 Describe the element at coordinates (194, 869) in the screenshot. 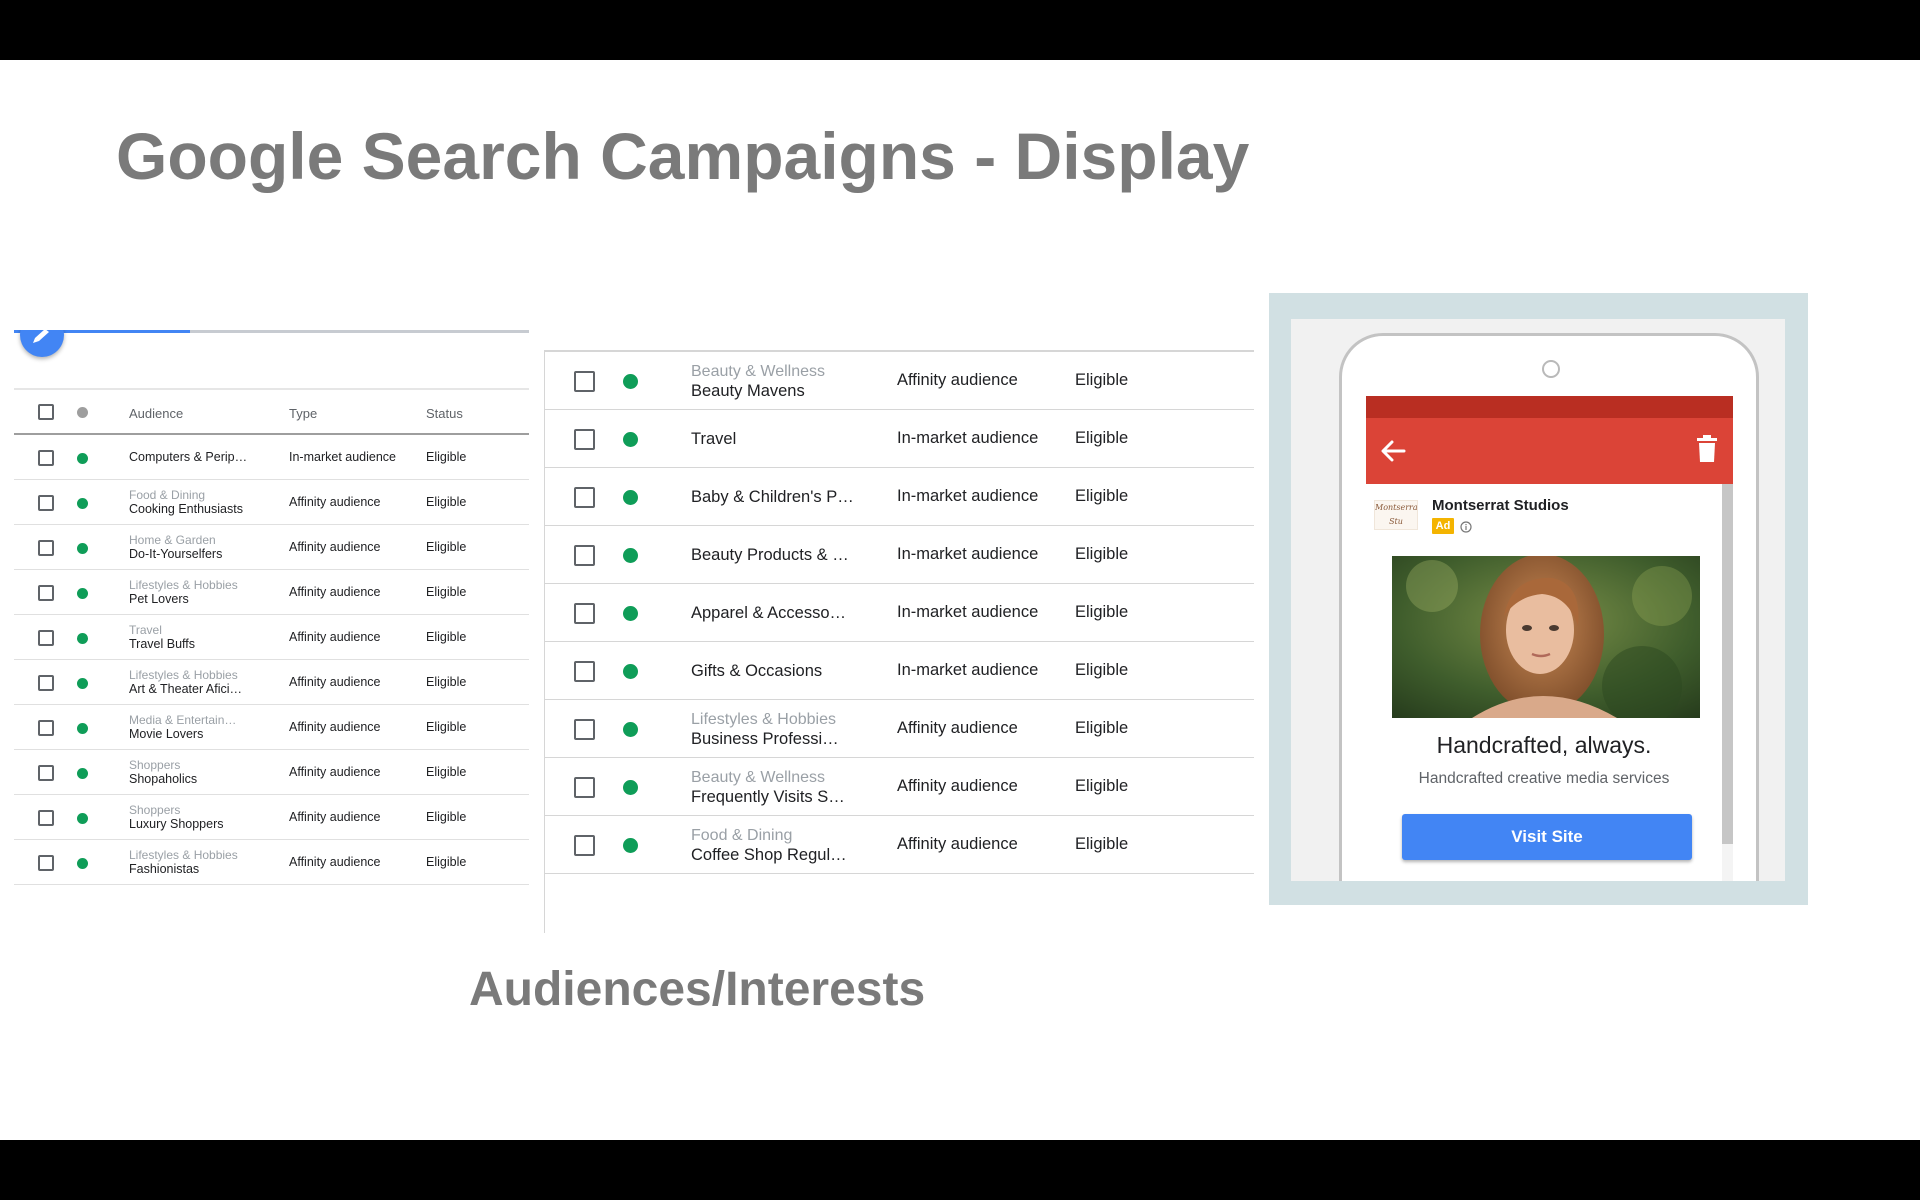

I see `audience-name: Fashionistas` at that location.